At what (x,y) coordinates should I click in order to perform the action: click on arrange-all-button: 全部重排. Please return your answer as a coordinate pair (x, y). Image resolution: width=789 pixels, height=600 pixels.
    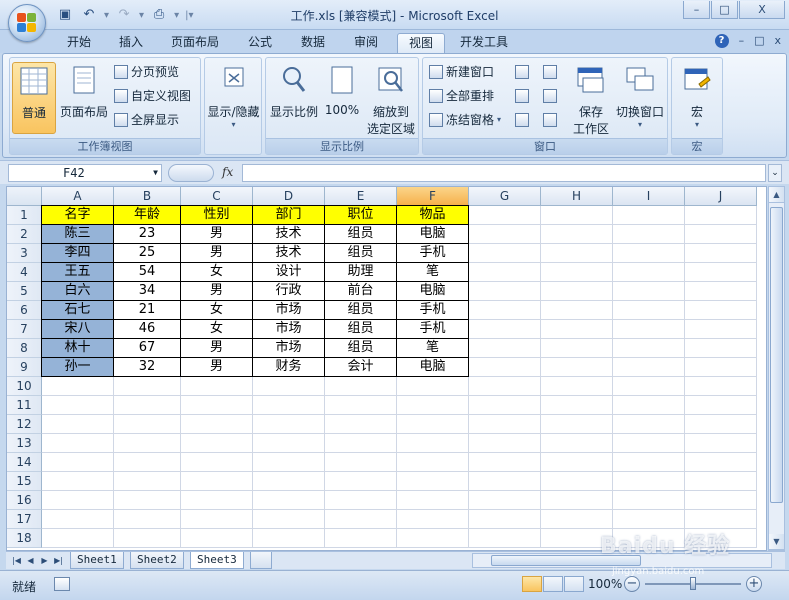
    Looking at the image, I should click on (461, 96).